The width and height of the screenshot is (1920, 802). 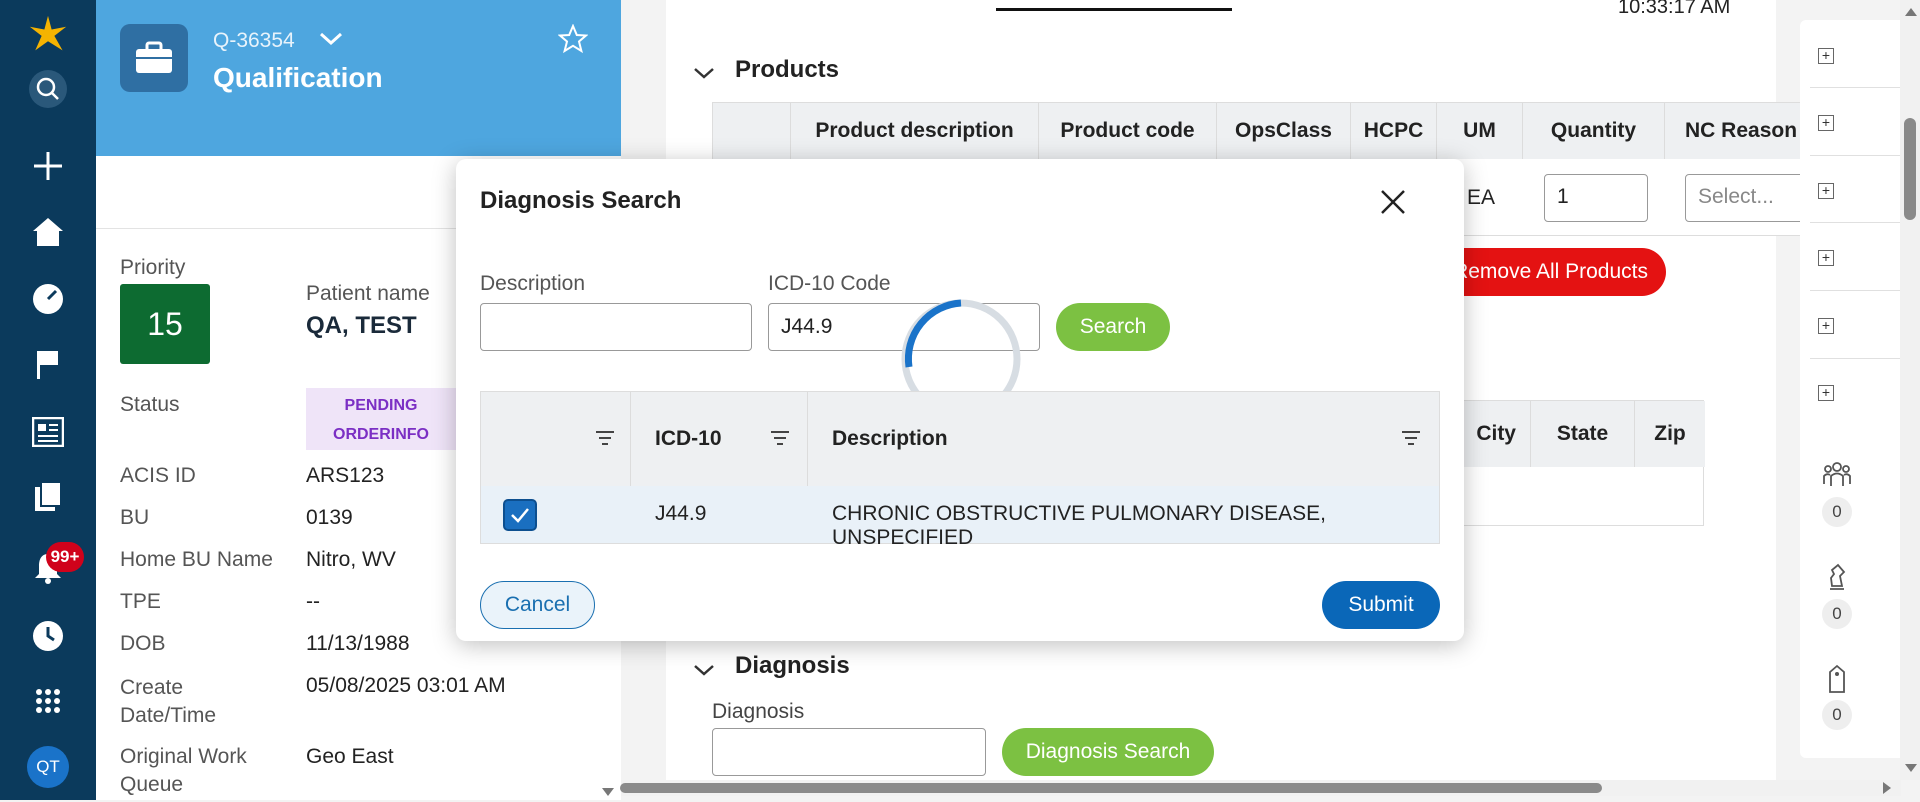 What do you see at coordinates (681, 513) in the screenshot?
I see `row-icd-code: J44.9` at bounding box center [681, 513].